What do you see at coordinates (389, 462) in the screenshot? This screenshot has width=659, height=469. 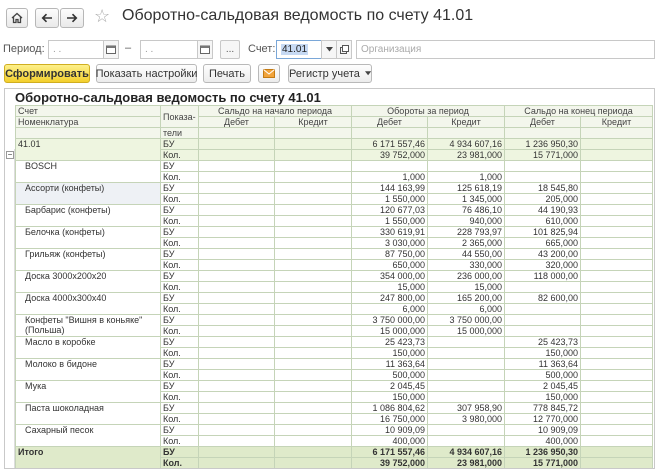 I see `total-cell: 39 752,000` at bounding box center [389, 462].